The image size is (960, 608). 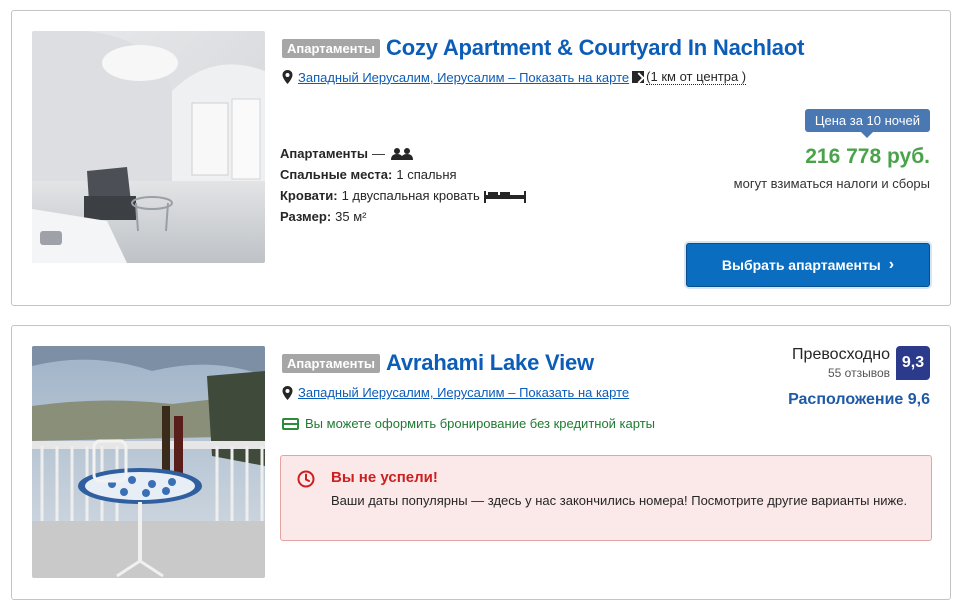 I want to click on hotel-name-link: Avrahami Lake View, so click(x=490, y=363).